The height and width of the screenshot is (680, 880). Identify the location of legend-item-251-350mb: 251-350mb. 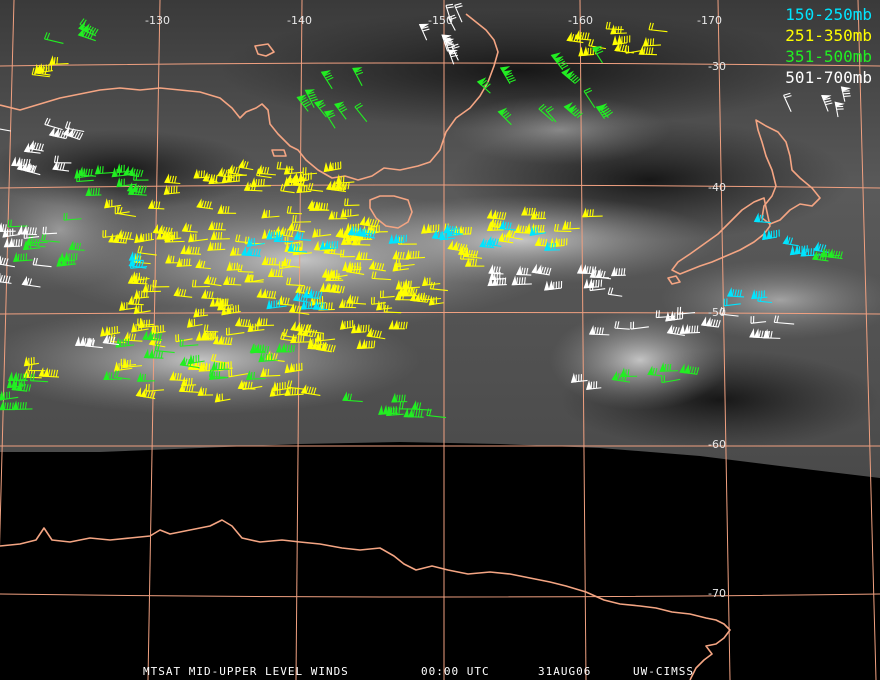
(828, 35).